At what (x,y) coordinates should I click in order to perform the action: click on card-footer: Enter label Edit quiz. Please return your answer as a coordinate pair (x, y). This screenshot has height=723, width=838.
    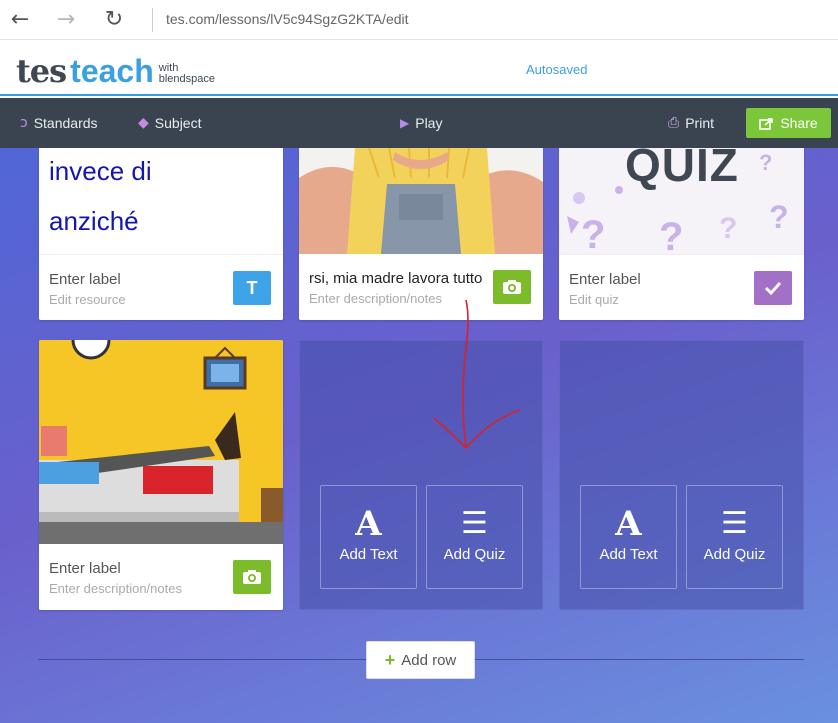
    Looking at the image, I should click on (681, 287).